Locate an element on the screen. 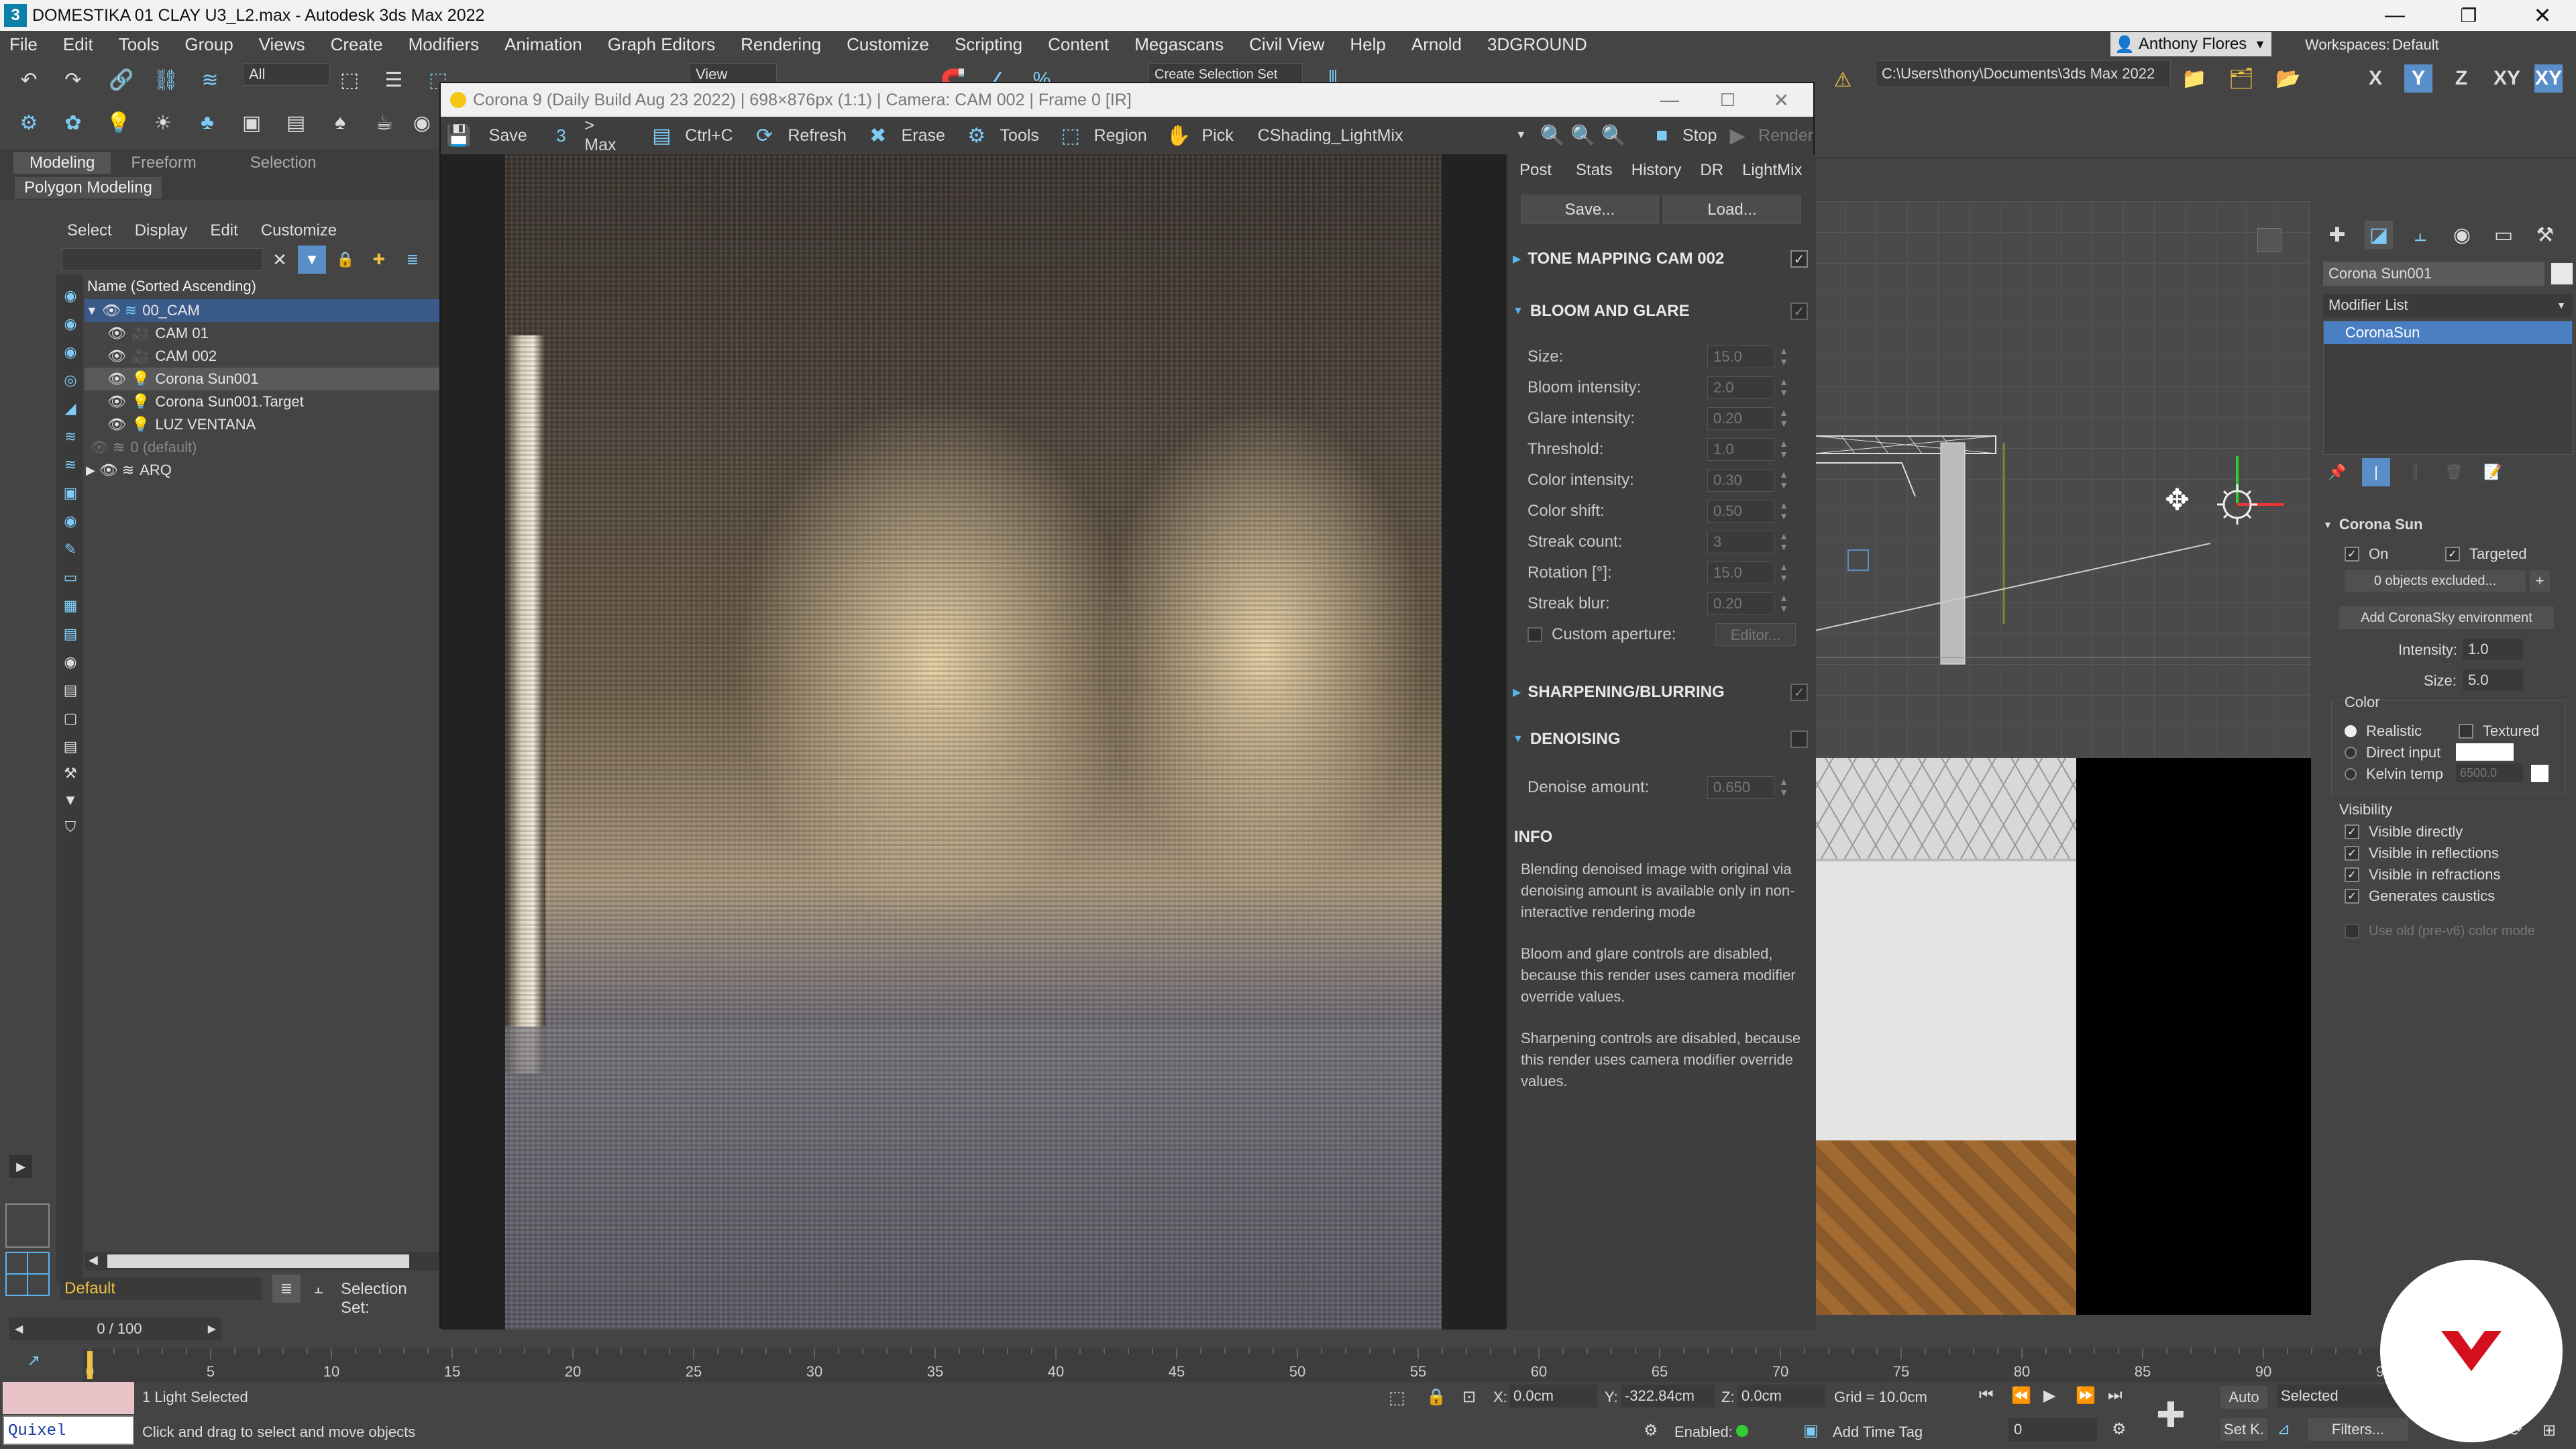 This screenshot has height=1449, width=2576. bind-space-warp-icon: ≋ is located at coordinates (210, 80).